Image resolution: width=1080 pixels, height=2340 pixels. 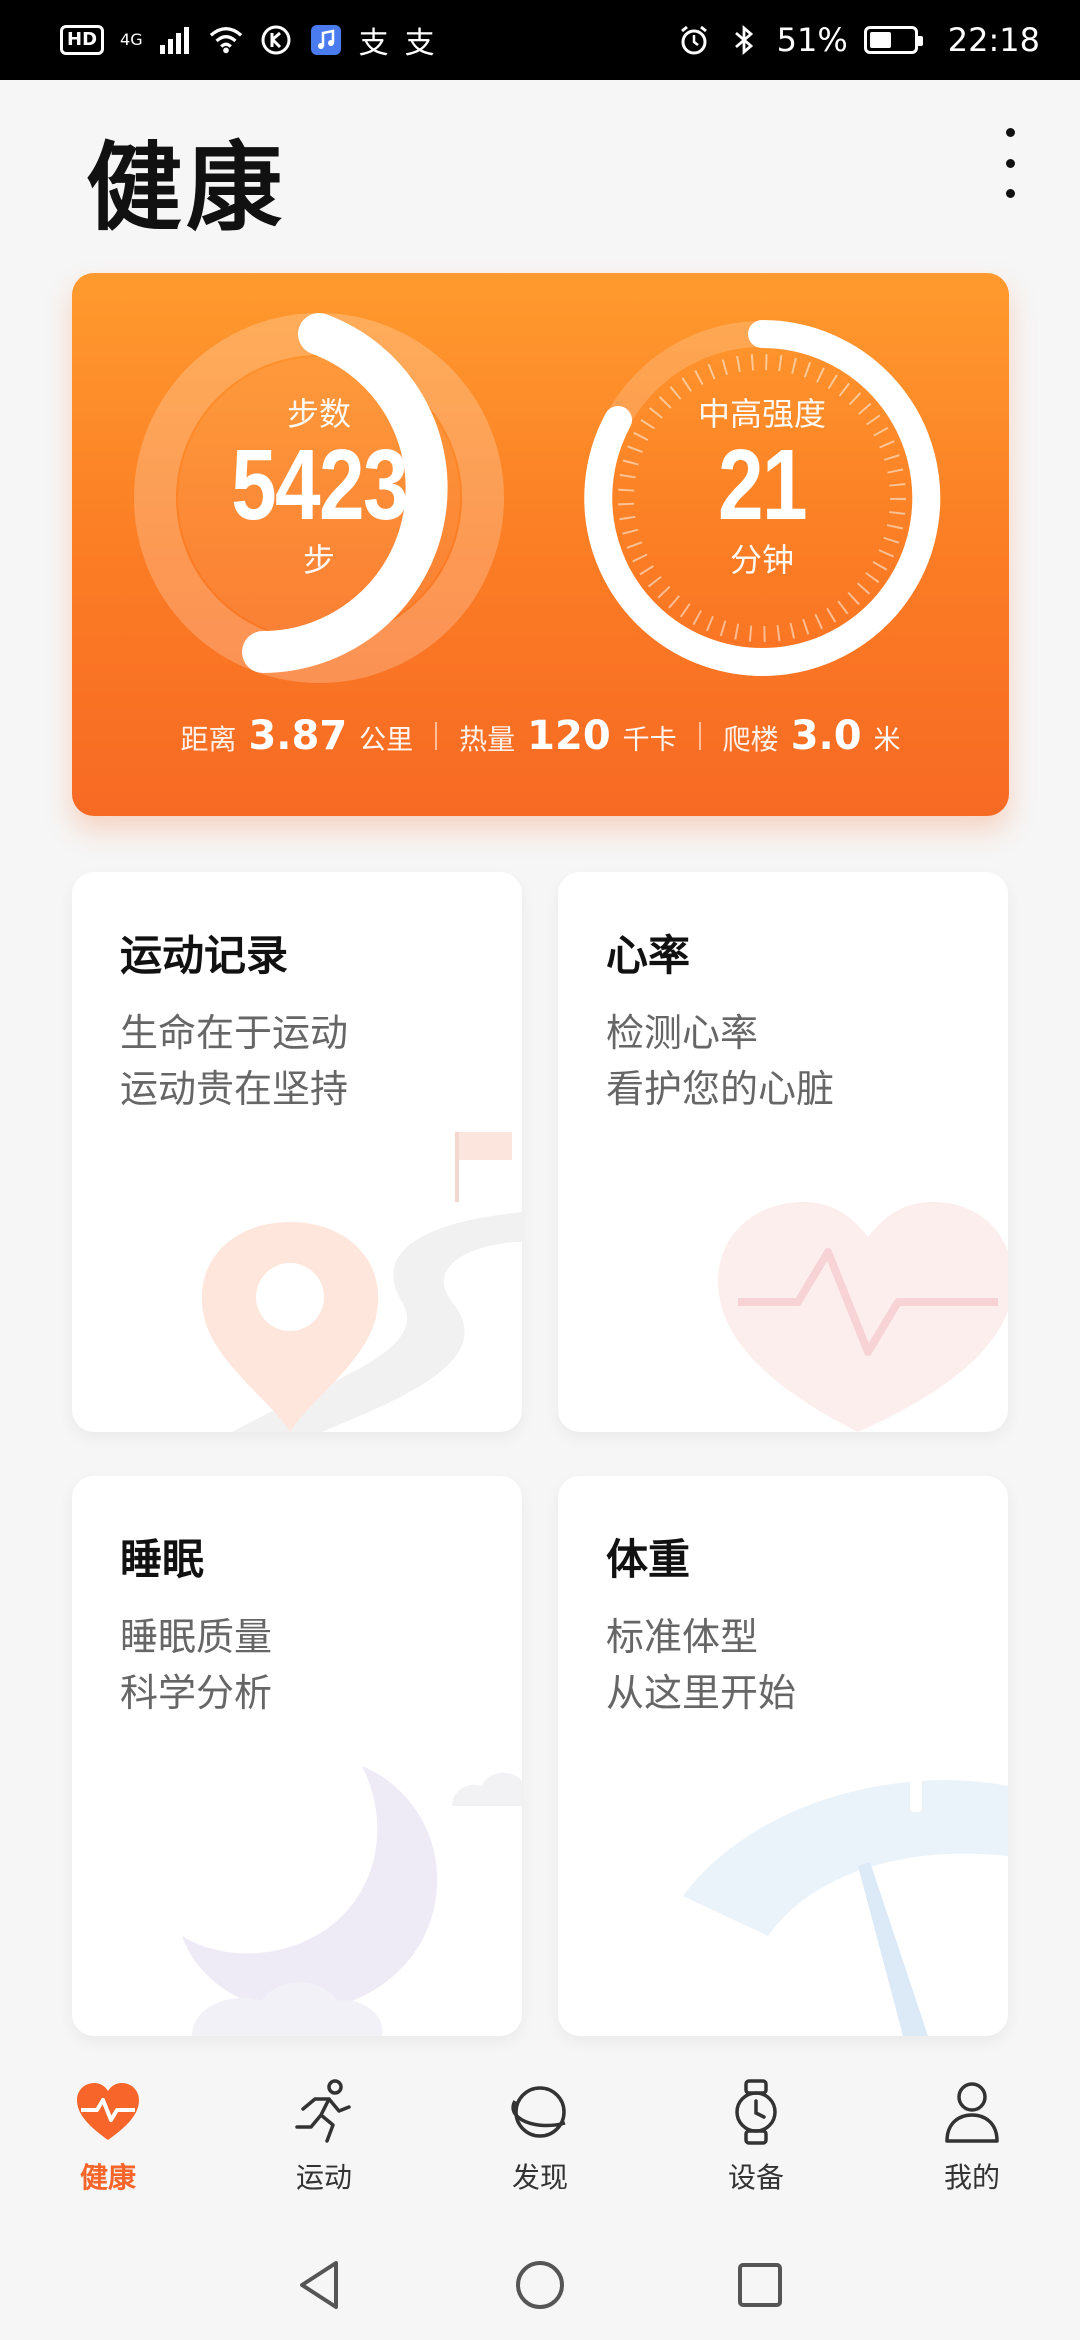 What do you see at coordinates (682, 1033) in the screenshot?
I see `card-subtitle: 检测心率` at bounding box center [682, 1033].